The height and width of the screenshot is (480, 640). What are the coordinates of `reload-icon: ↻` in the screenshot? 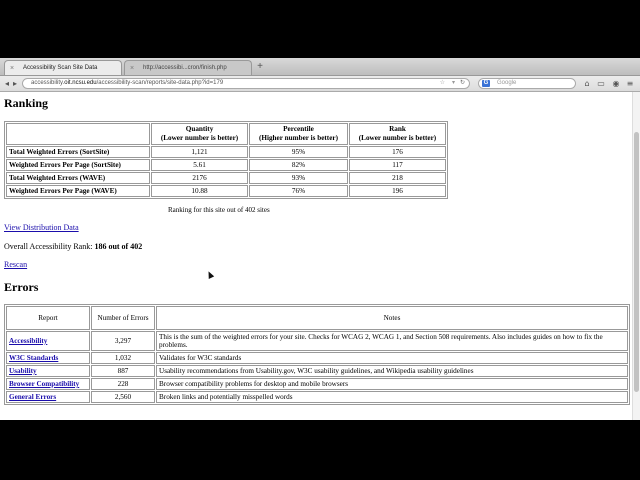 It's located at (462, 83).